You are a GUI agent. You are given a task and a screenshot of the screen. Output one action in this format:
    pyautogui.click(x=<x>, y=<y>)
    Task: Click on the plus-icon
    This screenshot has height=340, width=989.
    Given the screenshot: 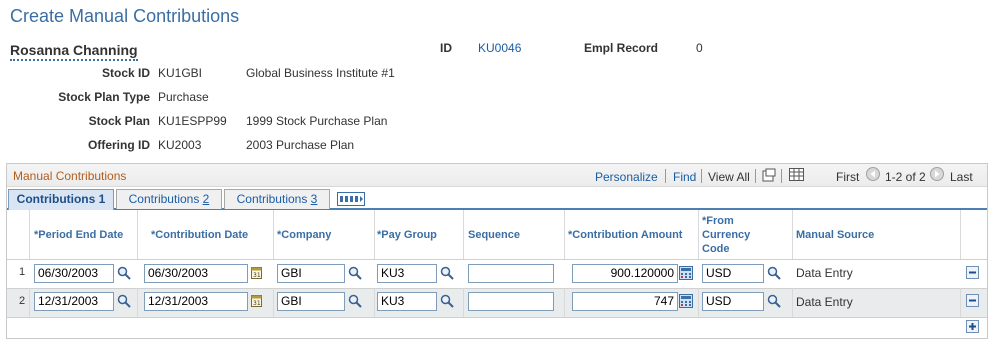 What is the action you would take?
    pyautogui.click(x=972, y=326)
    